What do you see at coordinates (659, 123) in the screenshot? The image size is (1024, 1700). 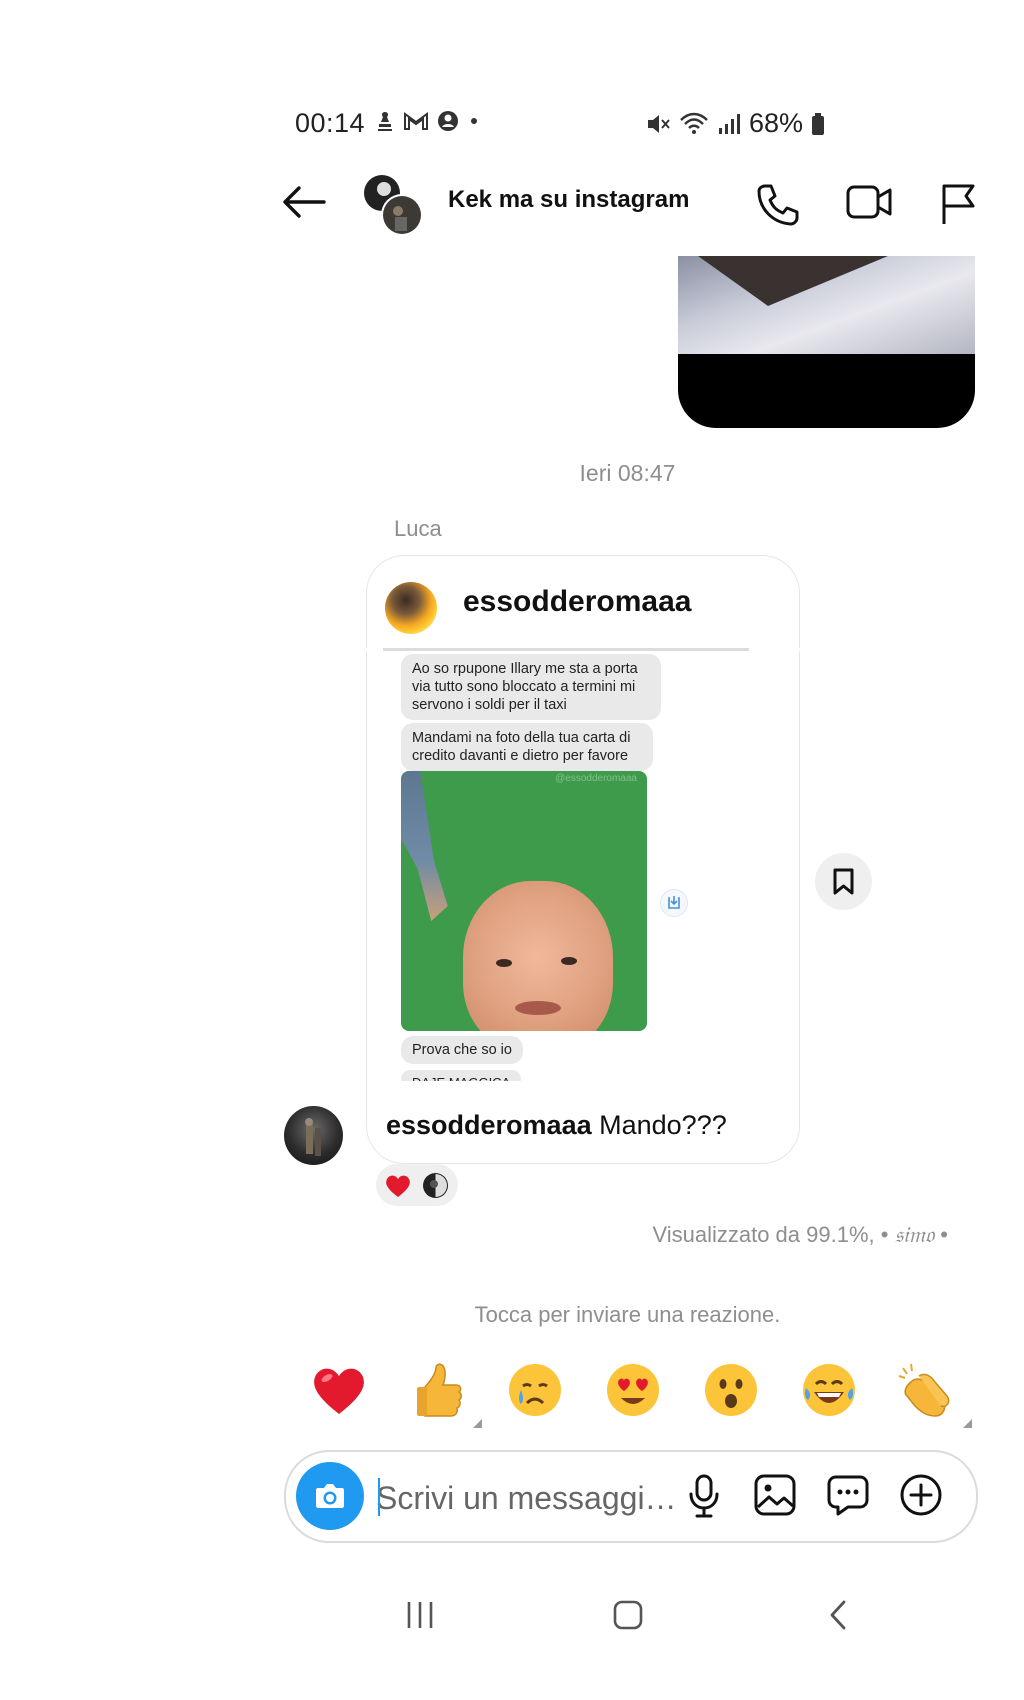 I see `mute-icon` at bounding box center [659, 123].